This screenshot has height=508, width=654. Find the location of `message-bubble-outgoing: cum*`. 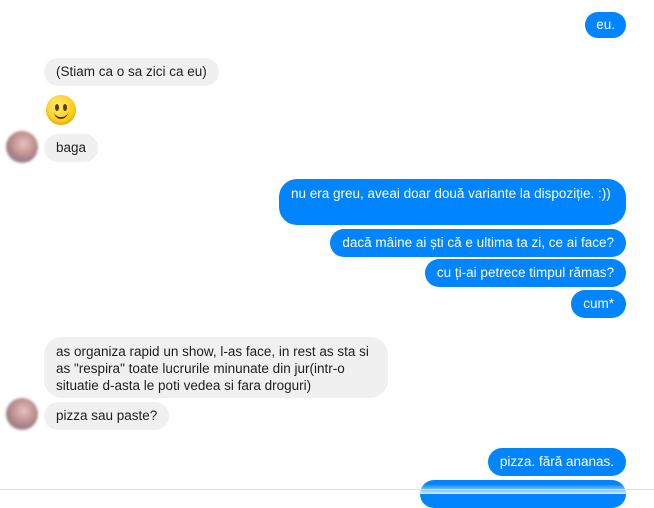

message-bubble-outgoing: cum* is located at coordinates (598, 304).